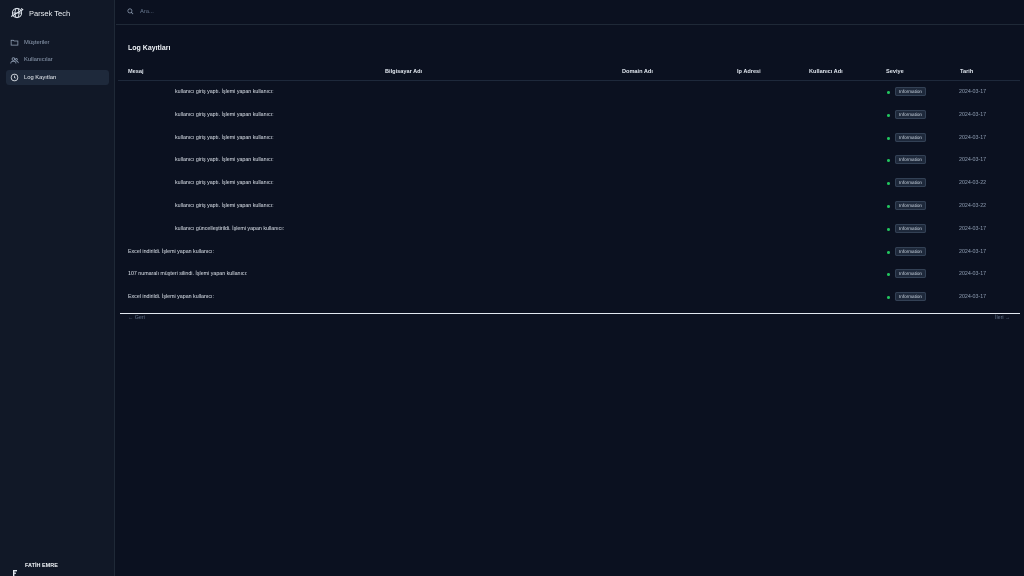 The width and height of the screenshot is (1024, 576). What do you see at coordinates (41, 566) in the screenshot?
I see `user-name: FATİH EMRE` at bounding box center [41, 566].